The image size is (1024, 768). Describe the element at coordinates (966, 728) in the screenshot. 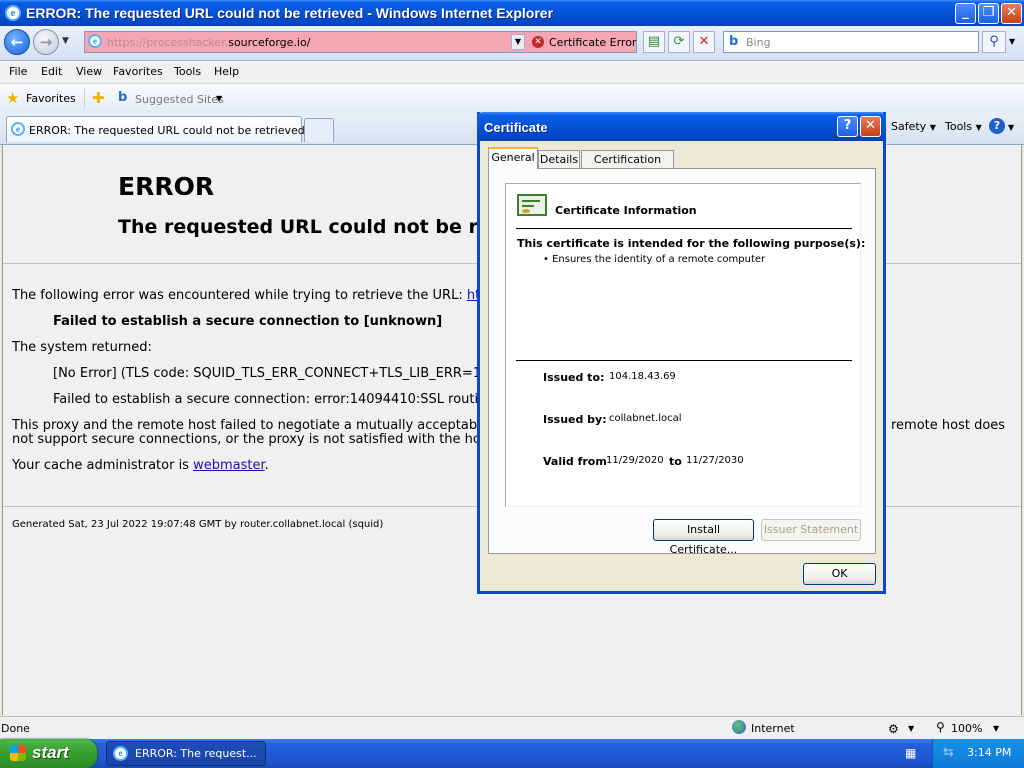

I see `zoom-level: 100%` at that location.